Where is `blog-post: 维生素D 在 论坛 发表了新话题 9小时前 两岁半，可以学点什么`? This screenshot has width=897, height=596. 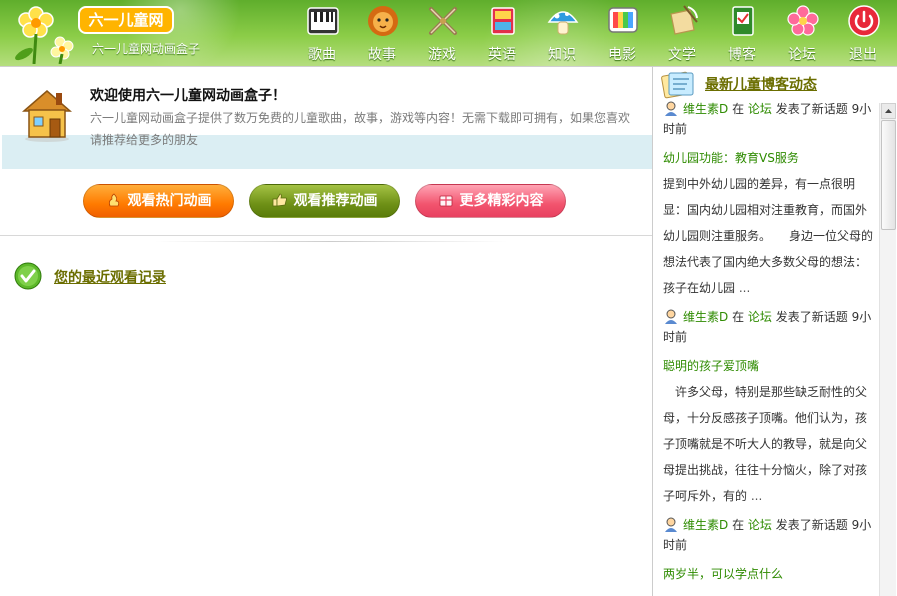 blog-post: 维生素D 在 论坛 发表了新话题 9小时前 两岁半，可以学点什么 is located at coordinates (769, 551).